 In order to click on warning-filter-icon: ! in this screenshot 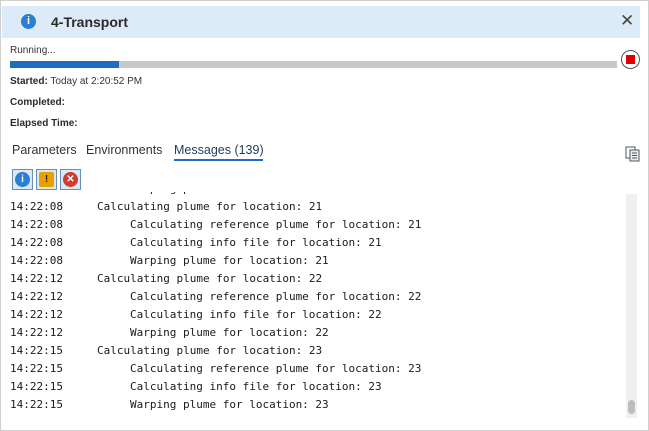, I will do `click(46, 179)`.